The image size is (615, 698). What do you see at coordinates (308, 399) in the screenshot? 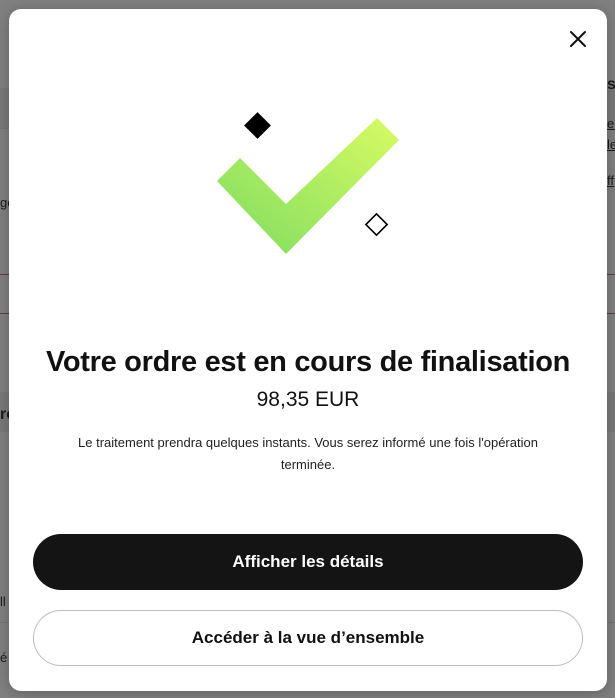
I see `order-amount: 98,35 EUR` at bounding box center [308, 399].